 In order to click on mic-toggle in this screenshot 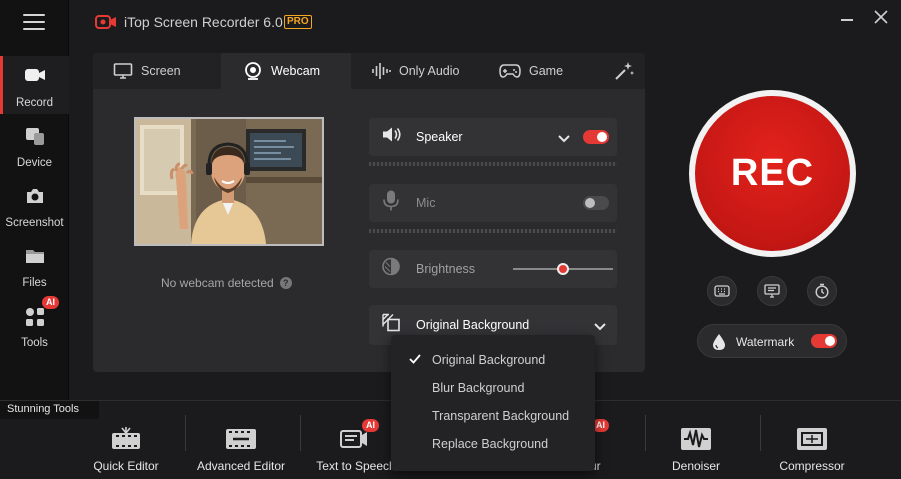, I will do `click(596, 203)`.